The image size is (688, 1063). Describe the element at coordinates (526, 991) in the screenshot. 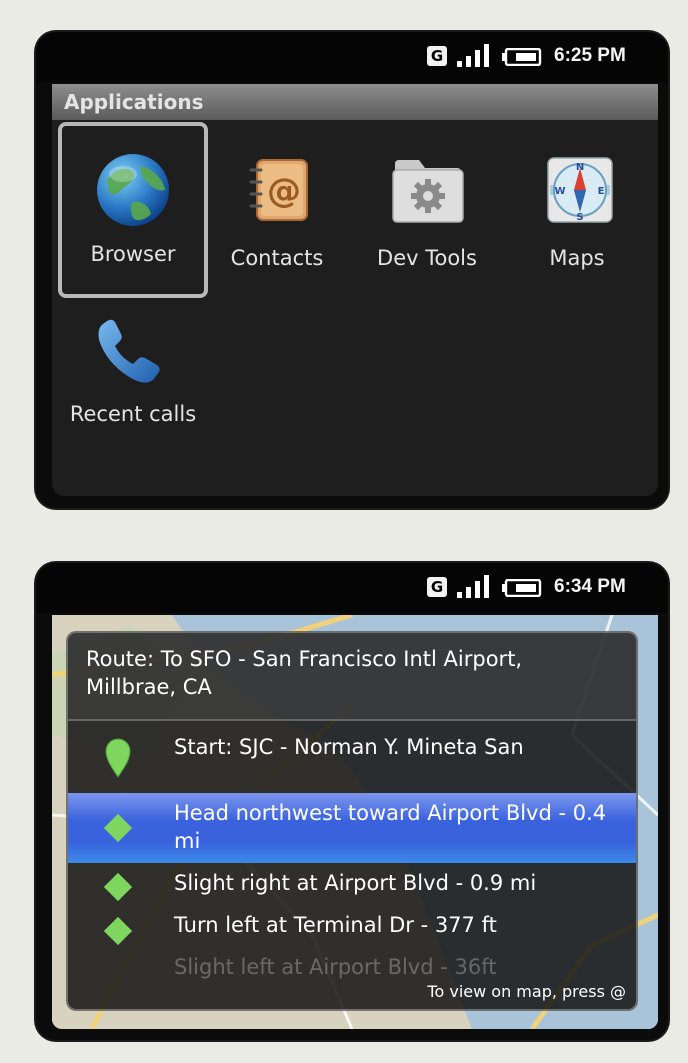

I see `map-hint-text: To view on map, press @` at that location.